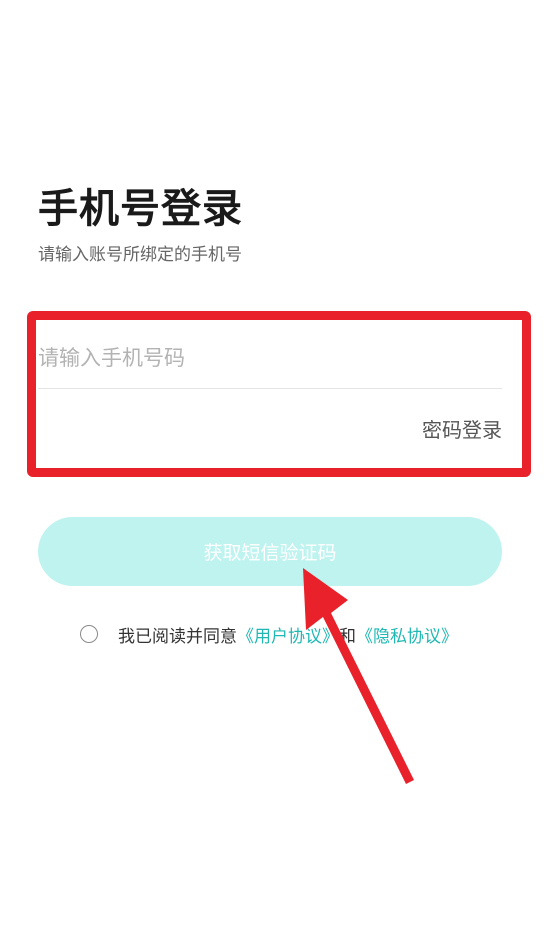 Image resolution: width=546 pixels, height=940 pixels. Describe the element at coordinates (177, 636) in the screenshot. I see `agreement-prefix: 我已阅读并同意` at that location.